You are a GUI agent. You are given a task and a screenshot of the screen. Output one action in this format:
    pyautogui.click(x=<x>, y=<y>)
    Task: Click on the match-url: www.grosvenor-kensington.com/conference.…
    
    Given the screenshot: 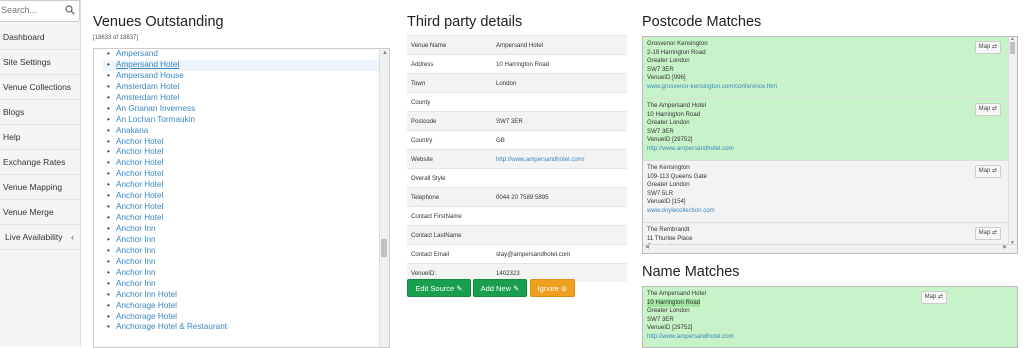 What is the action you would take?
    pyautogui.click(x=830, y=87)
    